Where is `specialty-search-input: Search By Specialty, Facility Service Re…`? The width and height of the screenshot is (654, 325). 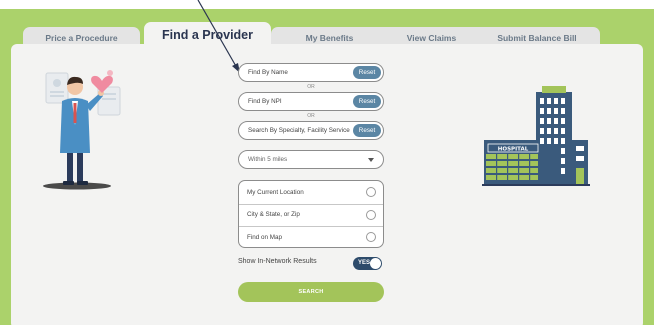 specialty-search-input: Search By Specialty, Facility Service Re… is located at coordinates (311, 130).